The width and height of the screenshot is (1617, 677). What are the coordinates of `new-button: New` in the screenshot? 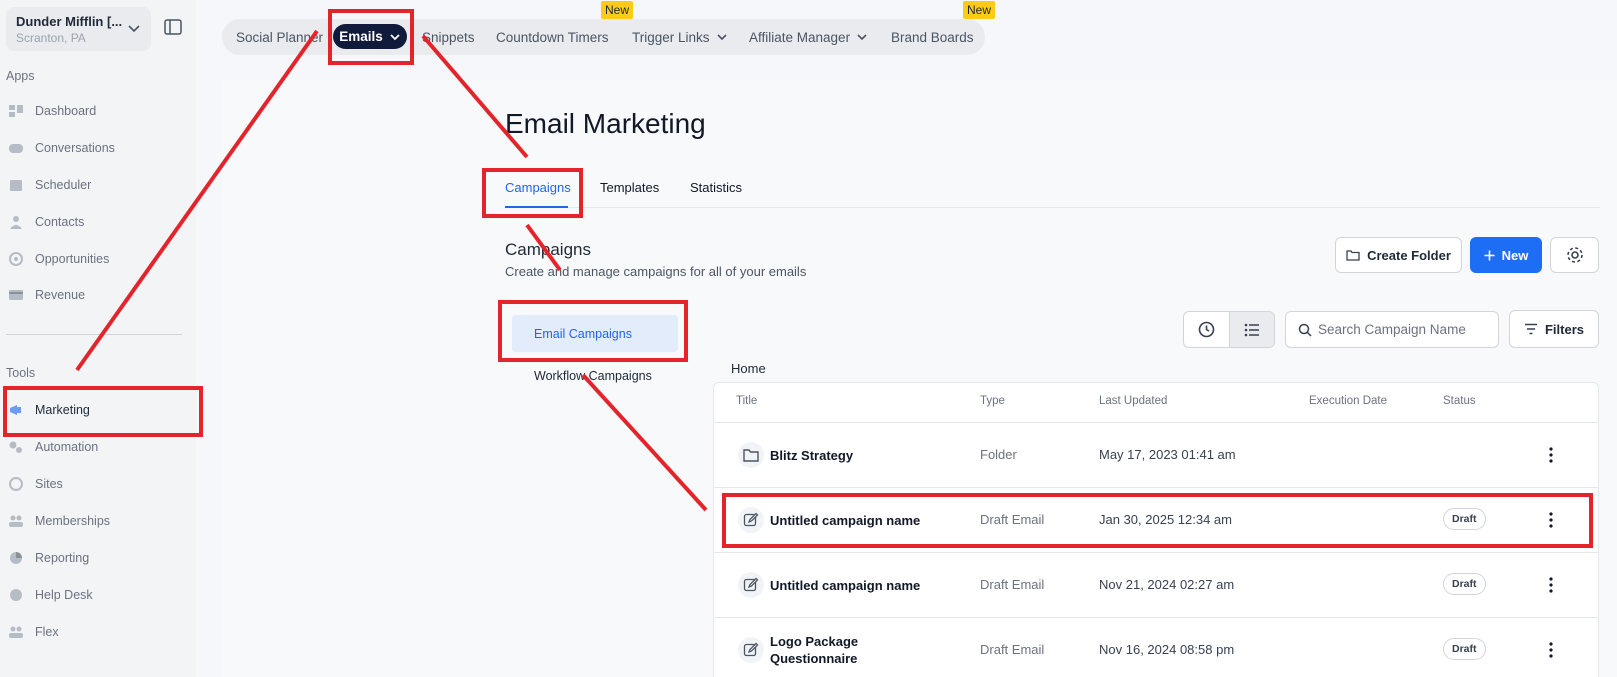 It's located at (1506, 255).